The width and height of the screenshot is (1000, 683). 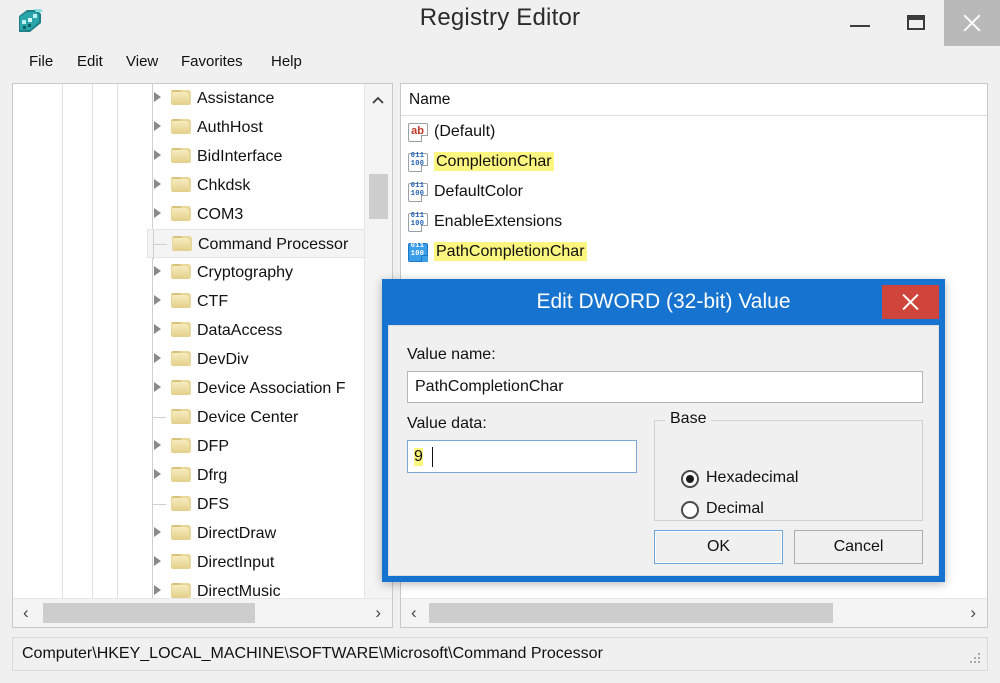 I want to click on title-bar: Registry Editor, so click(x=500, y=23).